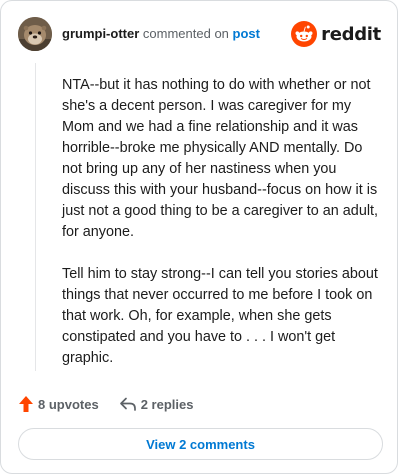  Describe the element at coordinates (26, 404) in the screenshot. I see `upvote-arrow-icon` at that location.